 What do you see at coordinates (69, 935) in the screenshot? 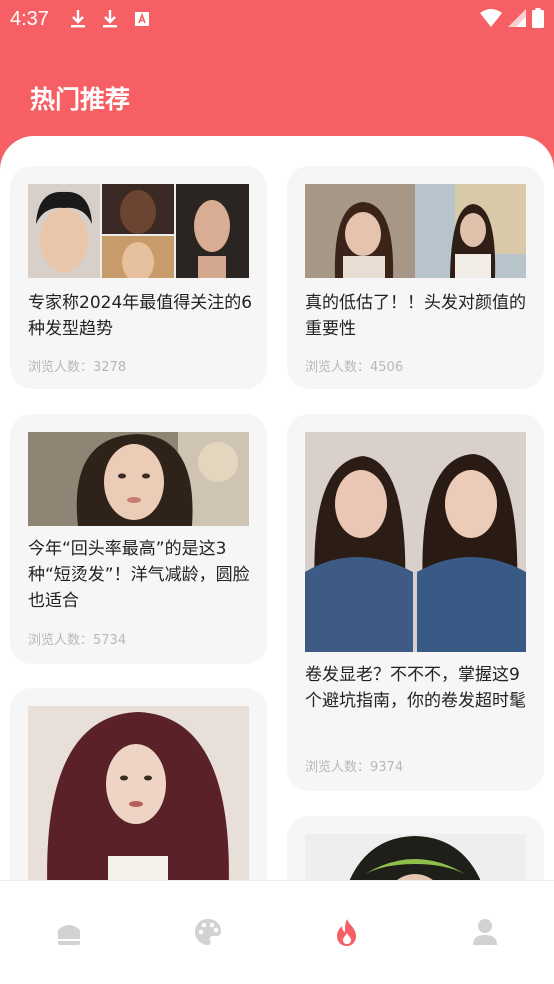
I see `home-icon` at bounding box center [69, 935].